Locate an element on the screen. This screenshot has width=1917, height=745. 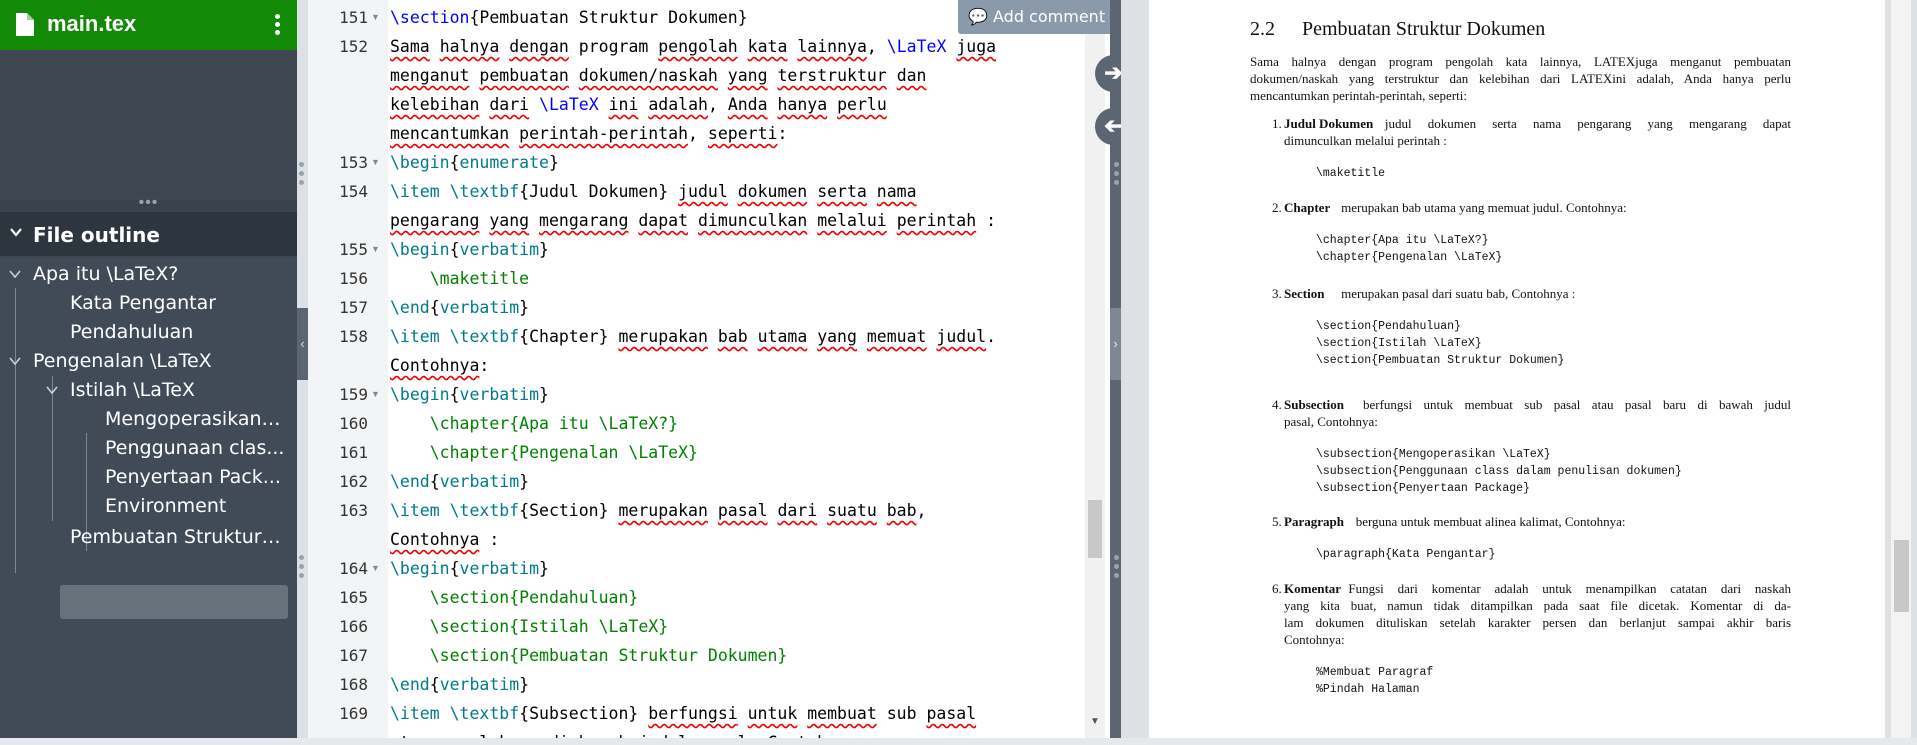
code-token: , is located at coordinates (698, 133).